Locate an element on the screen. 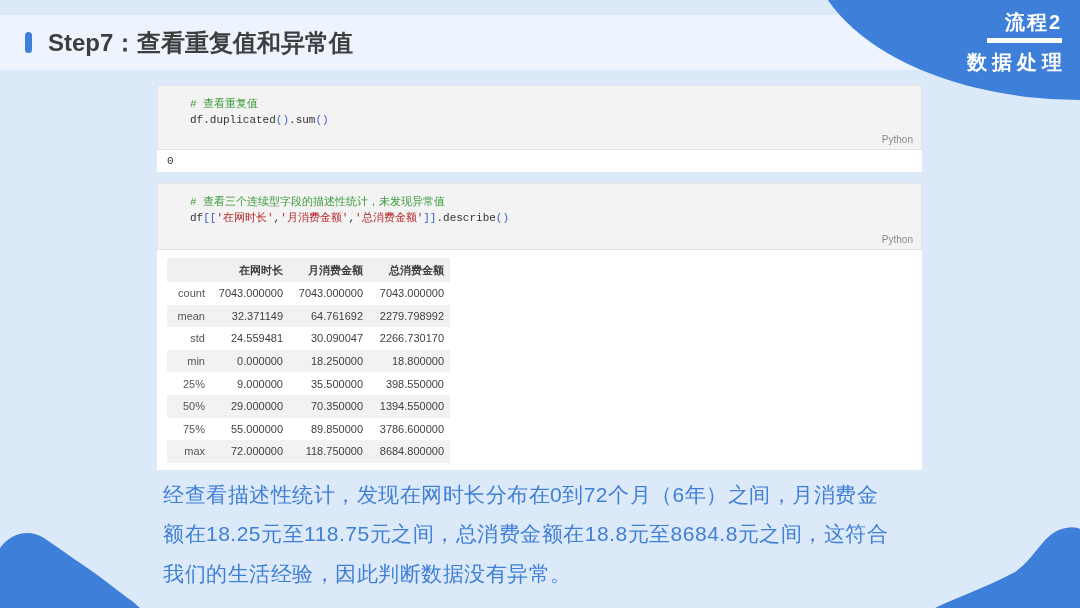 The width and height of the screenshot is (1080, 608). row-label: 25% is located at coordinates (188, 383).